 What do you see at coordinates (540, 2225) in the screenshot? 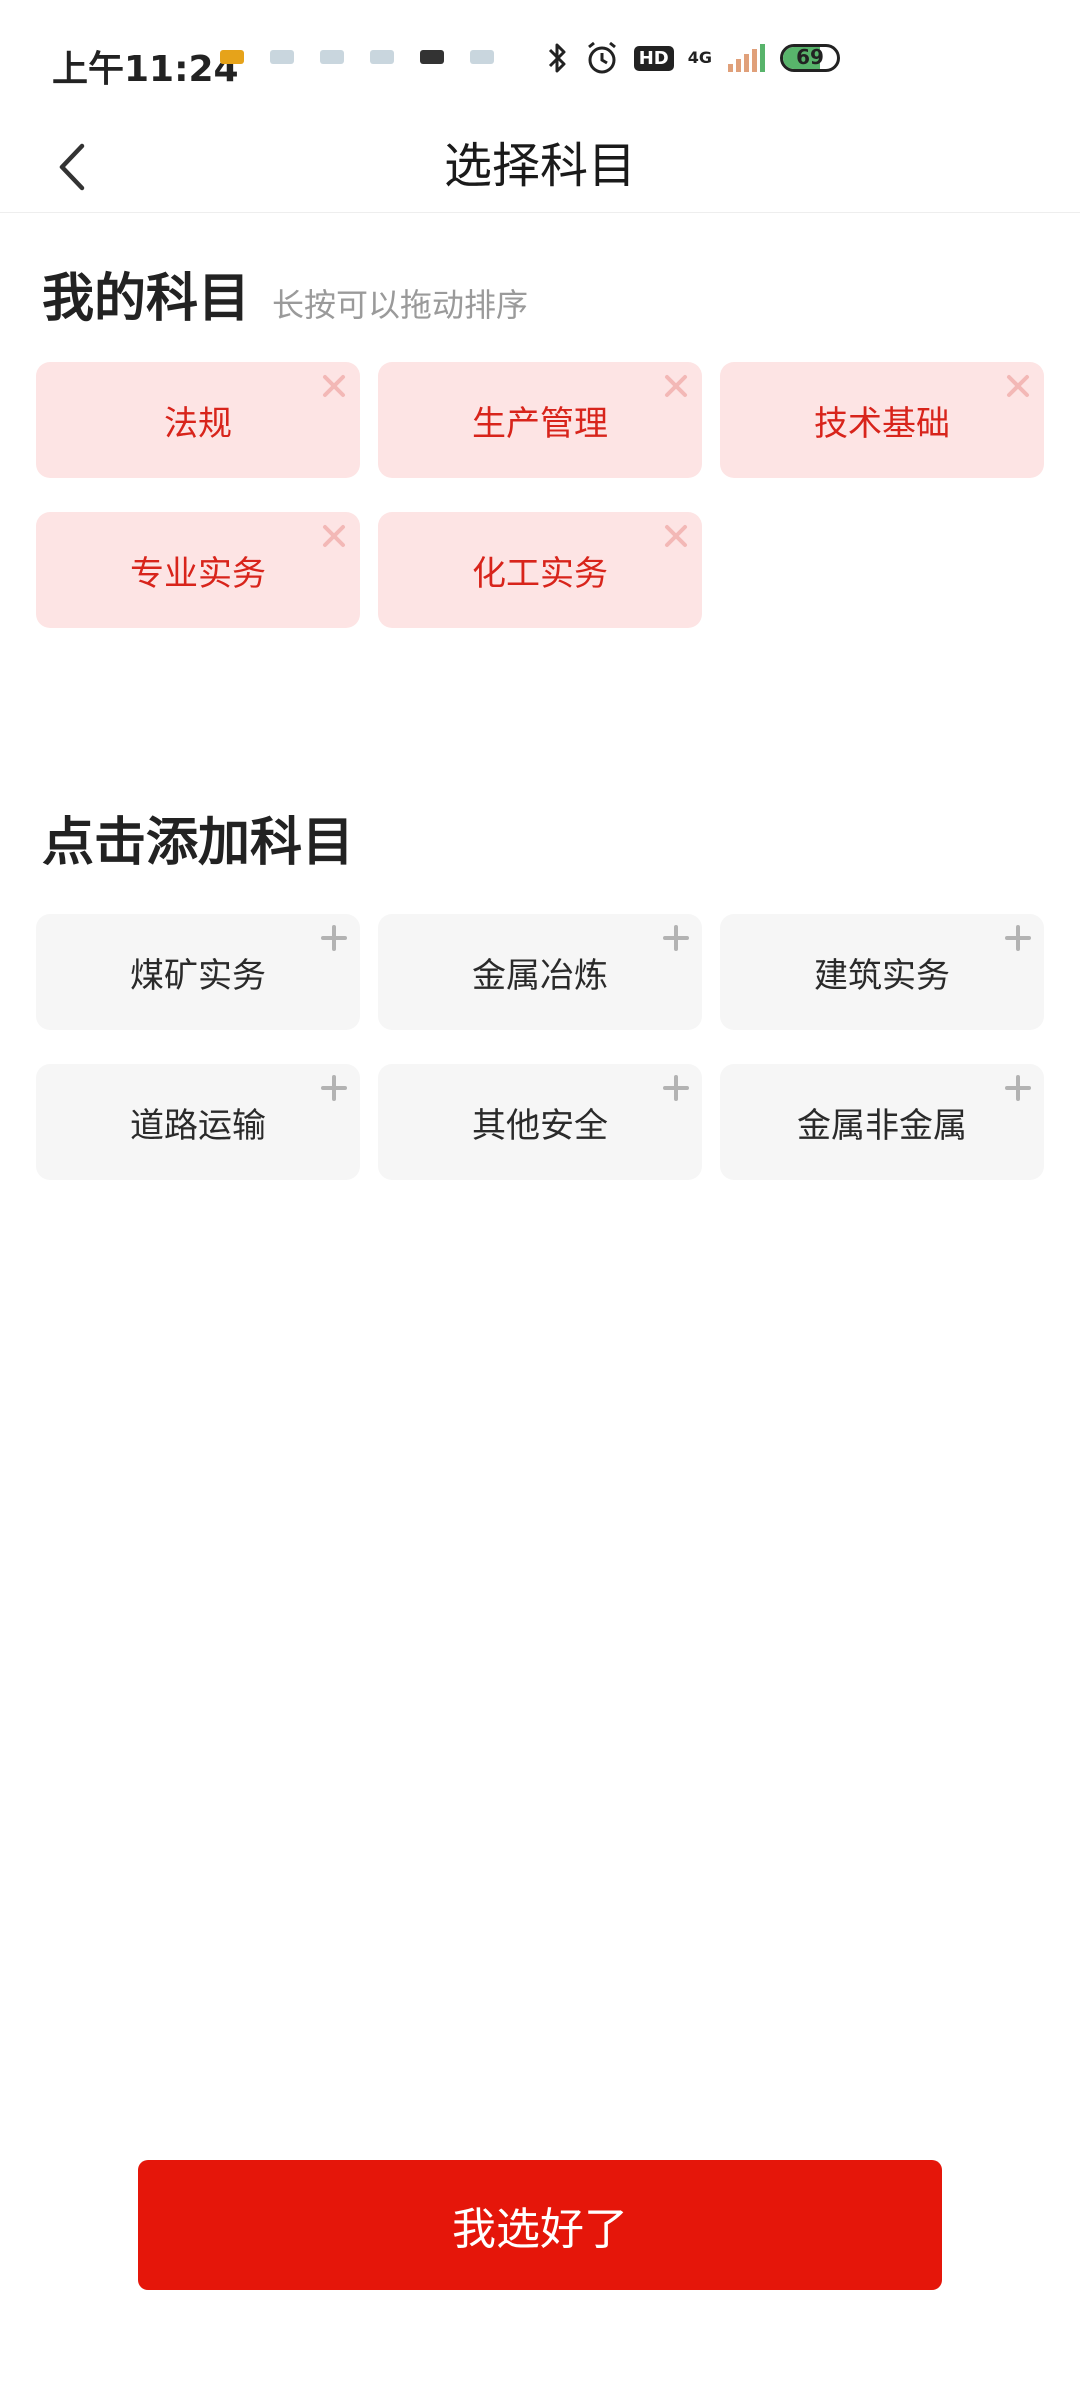
I see `confirm-button: 我选好了` at bounding box center [540, 2225].